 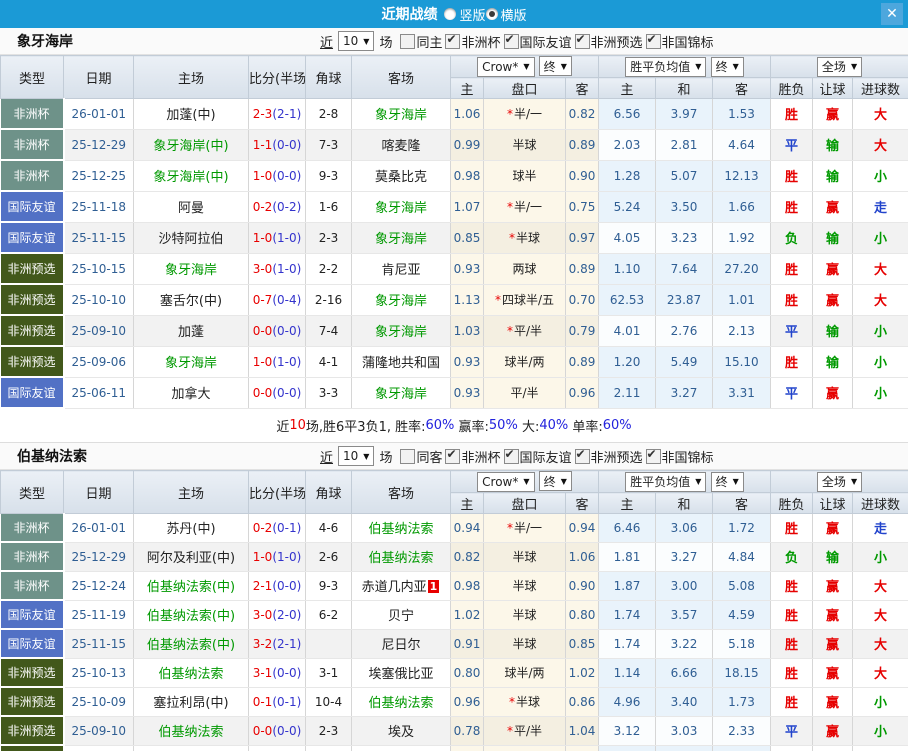 I want to click on score-cell: 1-0(1-0), so click(x=277, y=238).